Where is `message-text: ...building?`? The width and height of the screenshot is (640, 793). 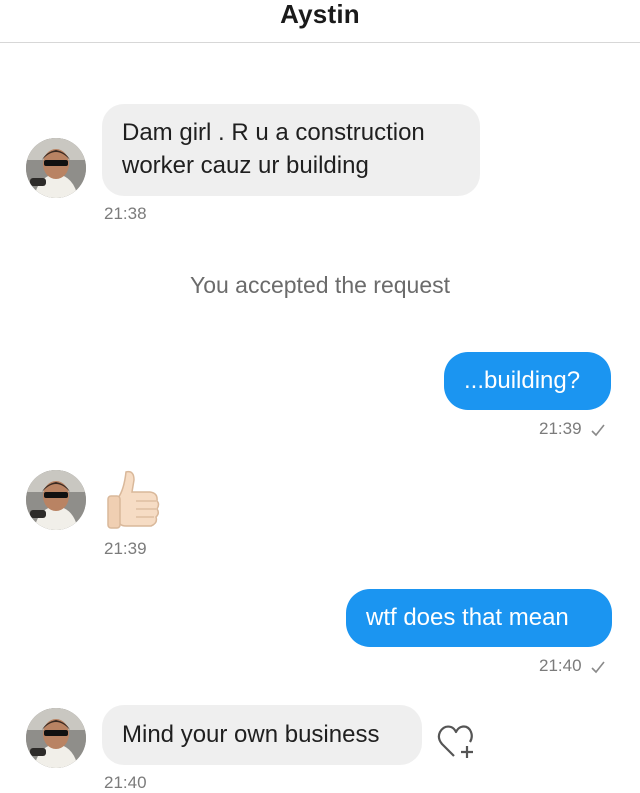
message-text: ...building? is located at coordinates (522, 380).